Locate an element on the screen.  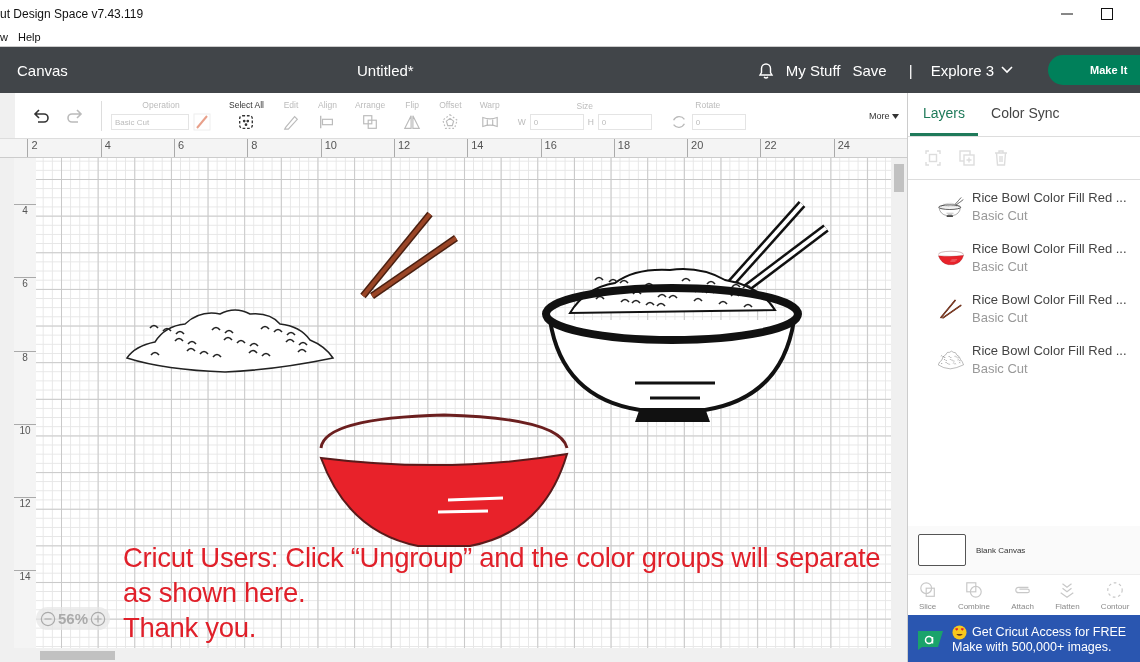
banner-text: Get Cricut Access for FREE is located at coordinates (1049, 632).